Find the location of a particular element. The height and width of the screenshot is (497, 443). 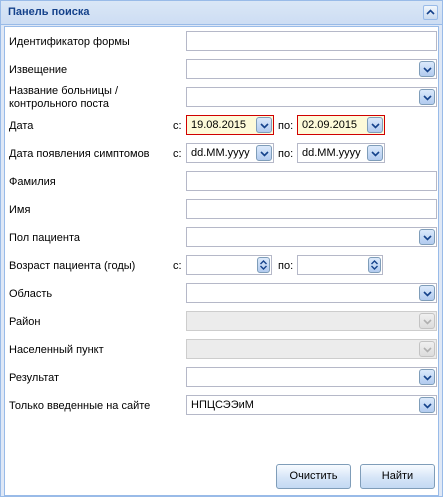

date-to-label: по: is located at coordinates (286, 126).